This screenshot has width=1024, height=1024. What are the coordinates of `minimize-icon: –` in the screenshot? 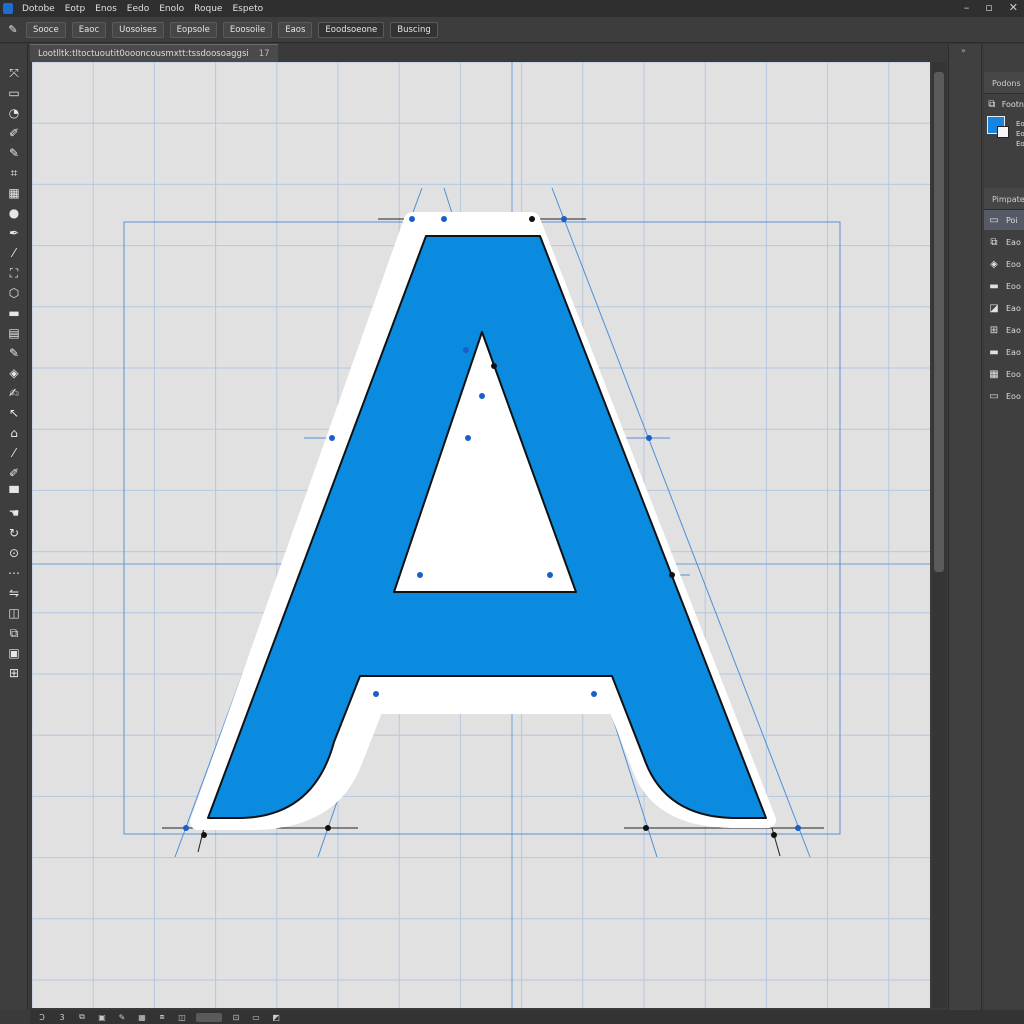 It's located at (967, 8).